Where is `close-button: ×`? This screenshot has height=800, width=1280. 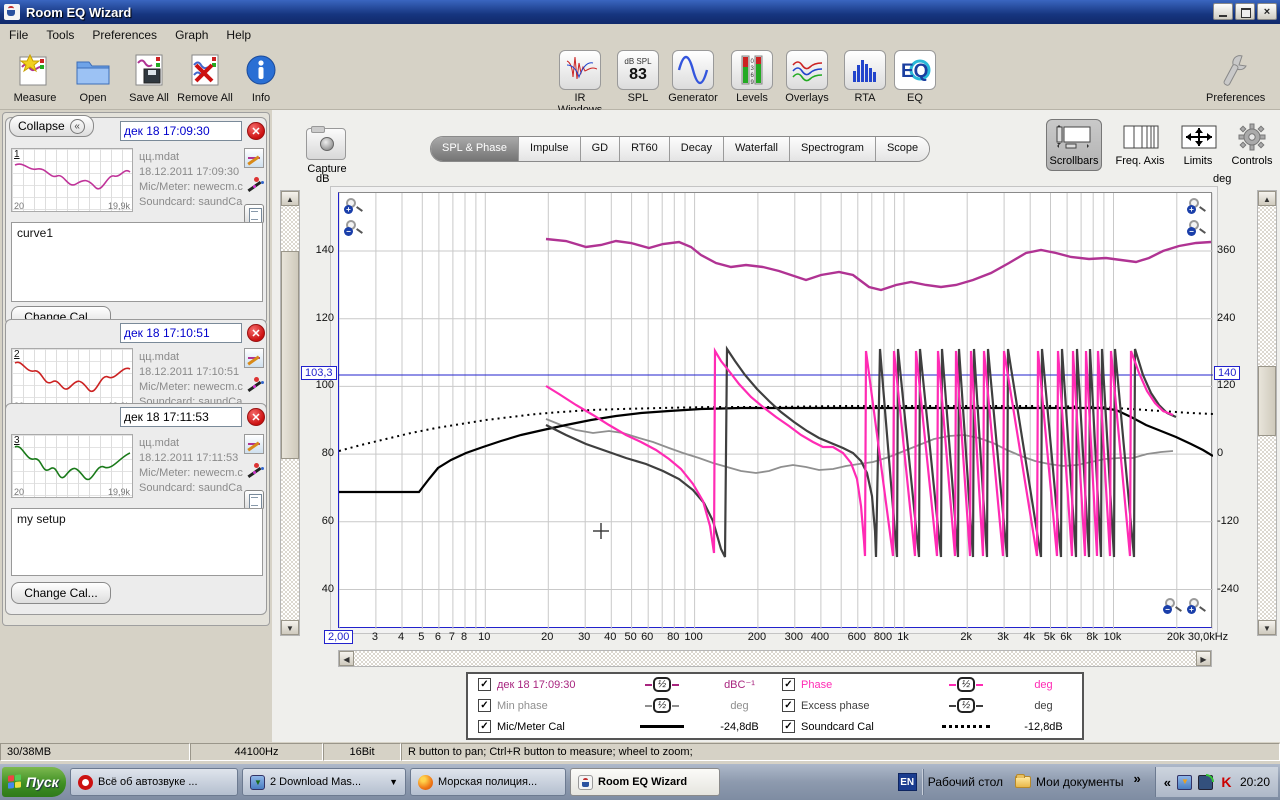
close-button: × is located at coordinates (1267, 11).